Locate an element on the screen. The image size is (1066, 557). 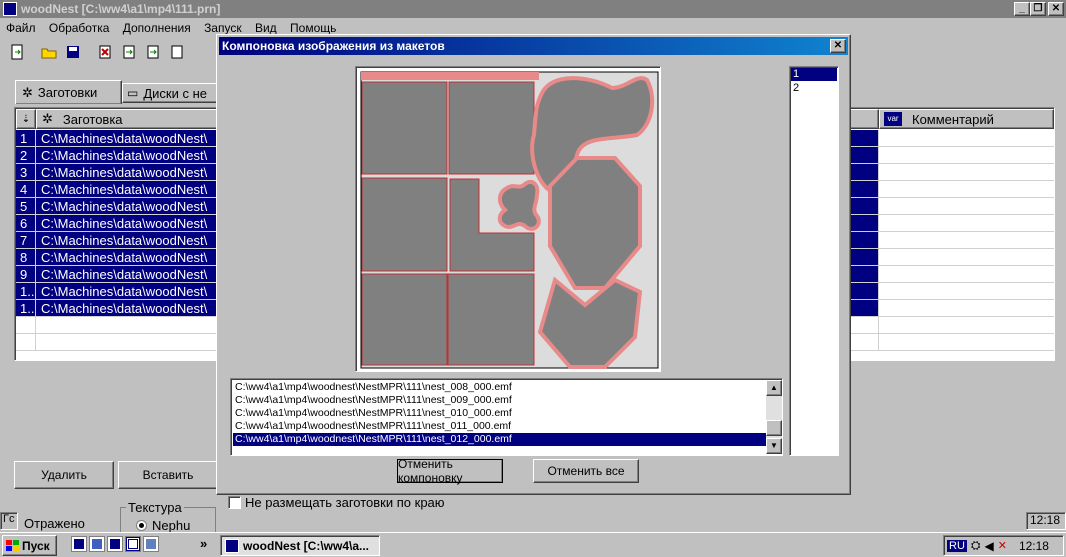
export-icon is located at coordinates (153, 52).